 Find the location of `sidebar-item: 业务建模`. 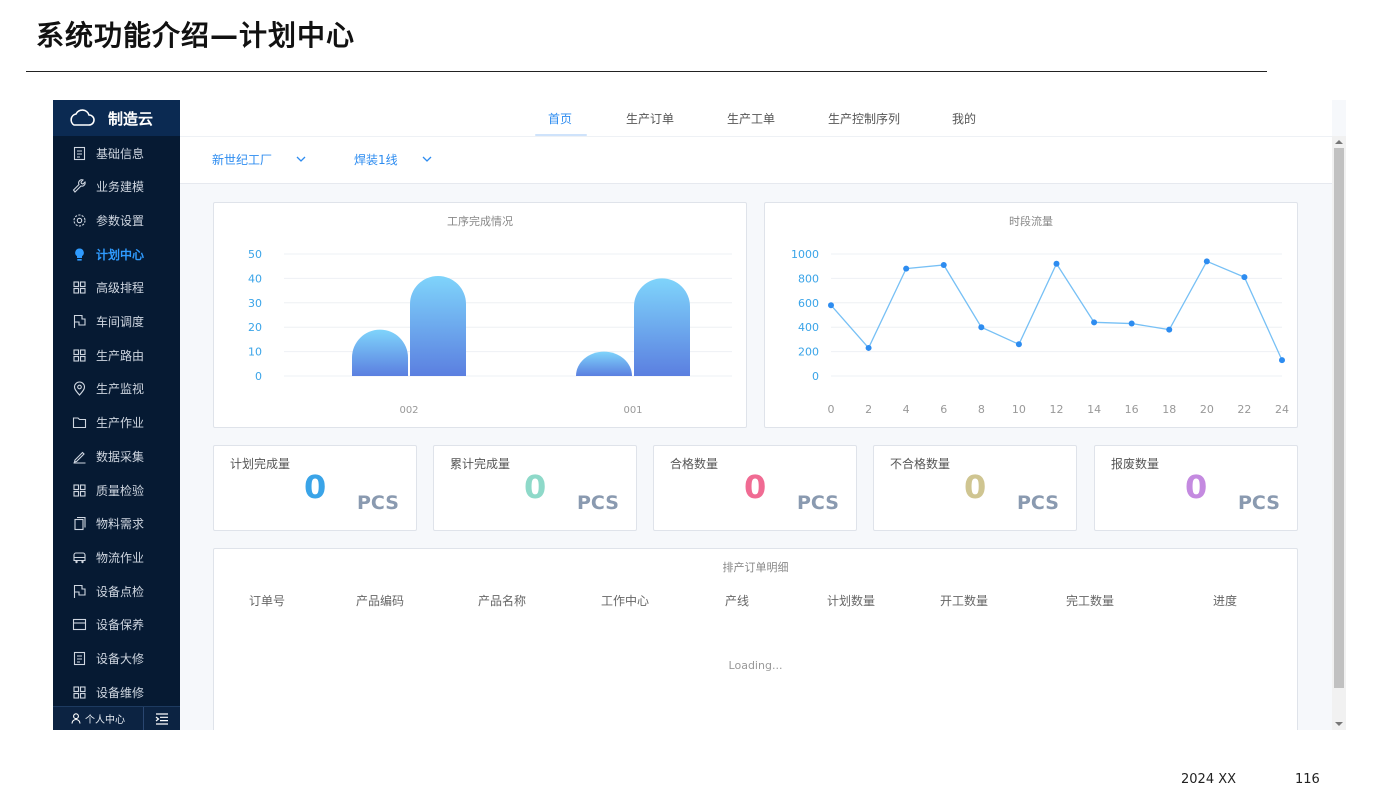

sidebar-item: 业务建模 is located at coordinates (116, 187).